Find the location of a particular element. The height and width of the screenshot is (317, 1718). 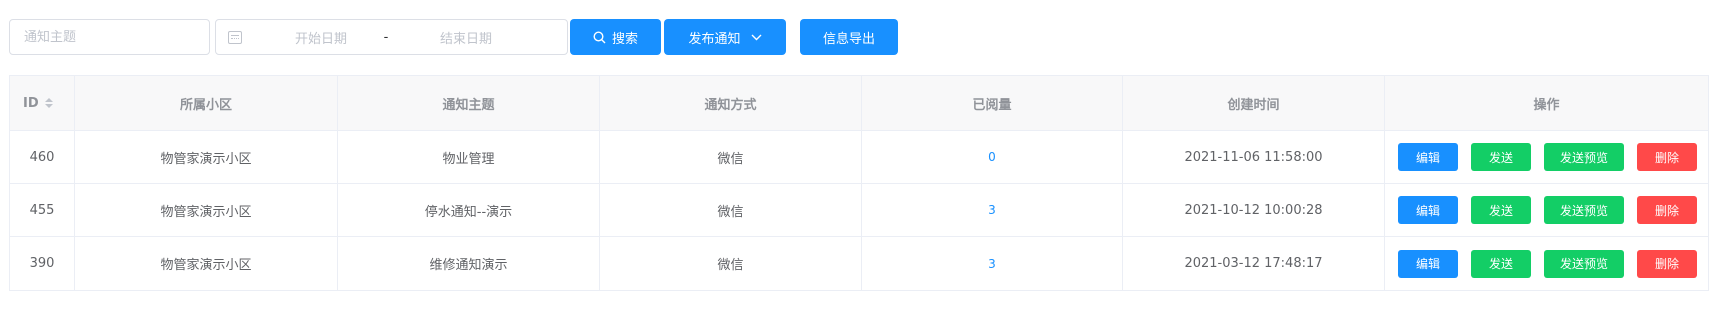

date-end-input: 结束日期 is located at coordinates (466, 37).